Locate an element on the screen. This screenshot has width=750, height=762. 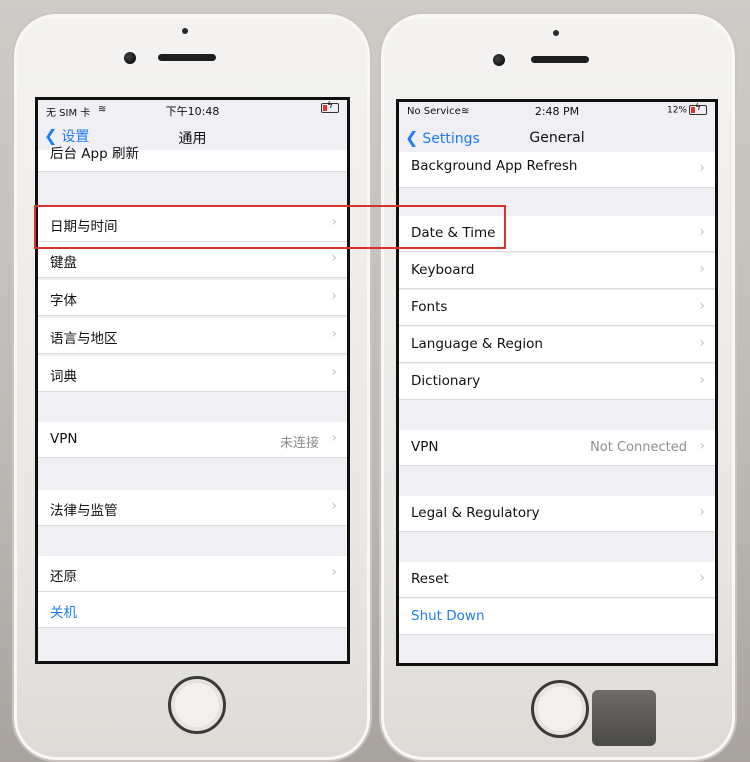
status-time: 下午10:48 is located at coordinates (192, 111).